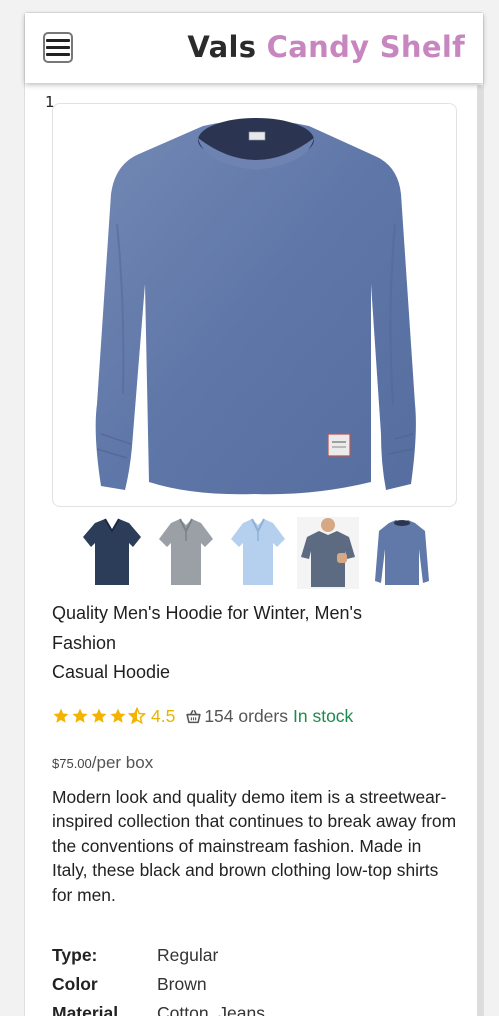 Image resolution: width=499 pixels, height=1016 pixels. I want to click on spec-value: Regular, so click(188, 955).